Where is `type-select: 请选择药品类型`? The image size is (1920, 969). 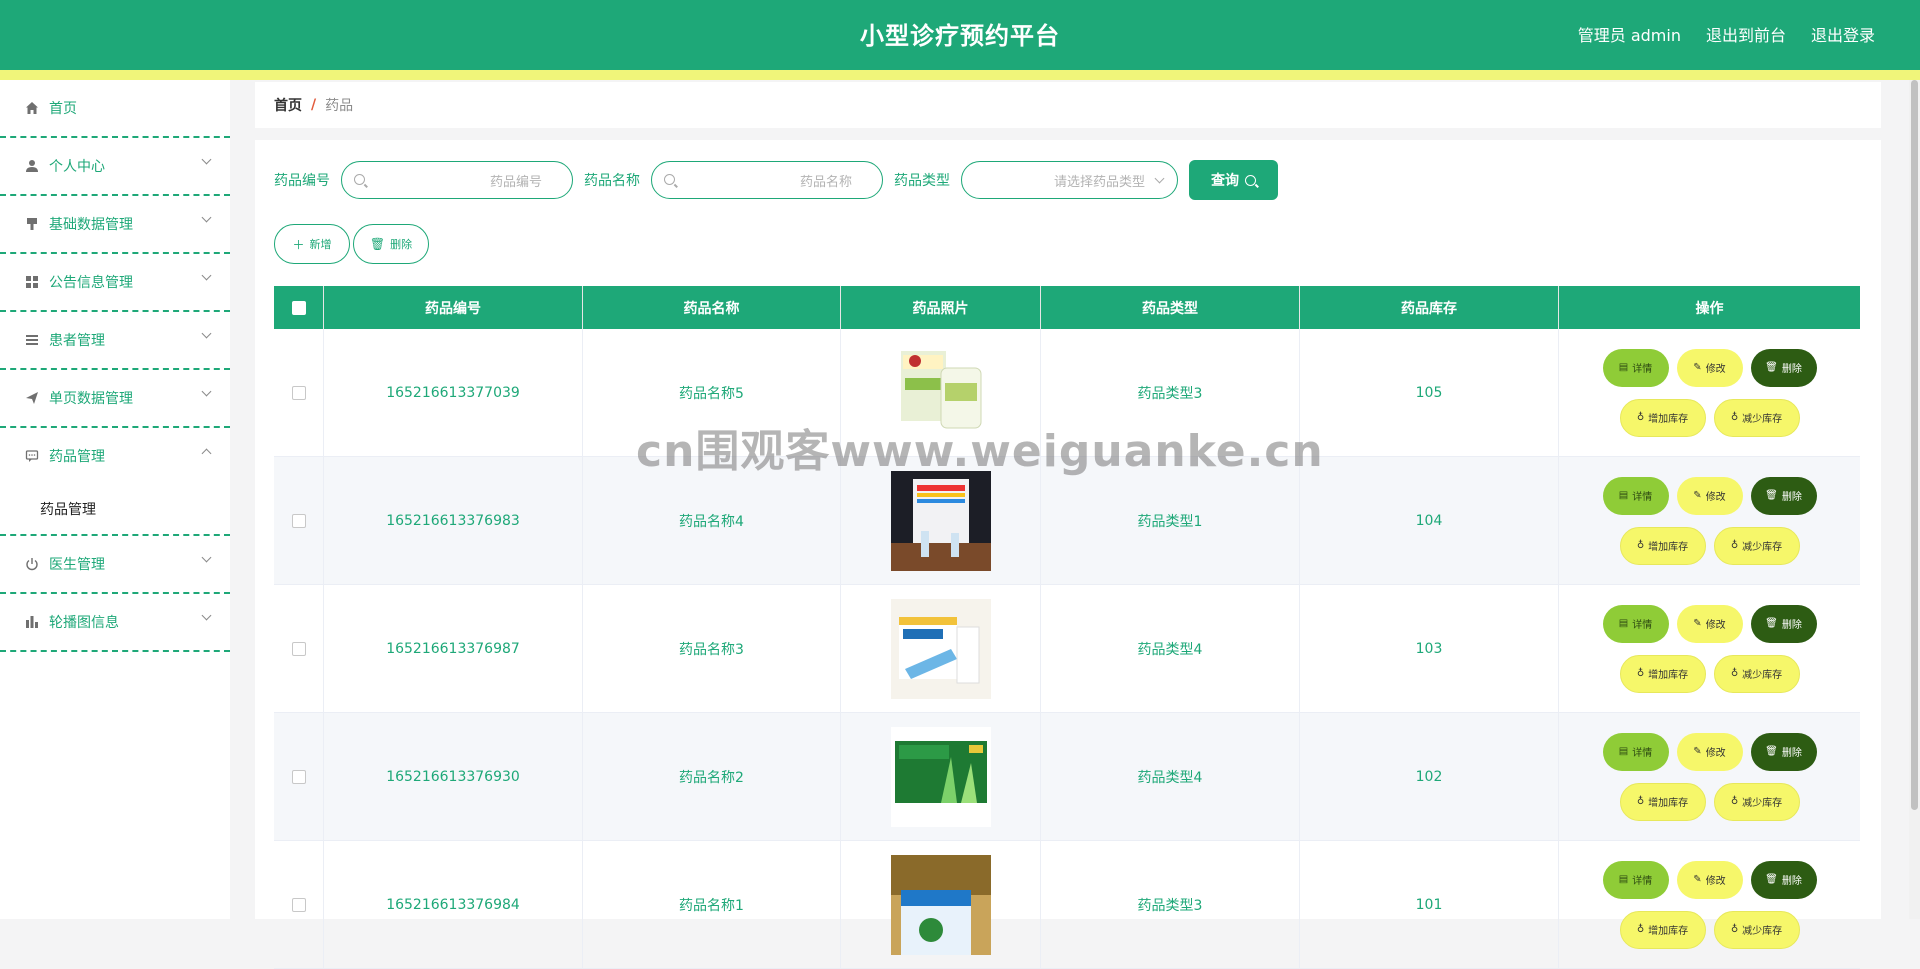 type-select: 请选择药品类型 is located at coordinates (1069, 180).